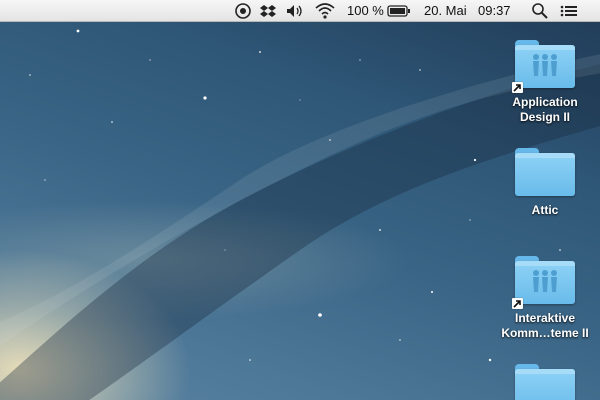 Image resolution: width=600 pixels, height=400 pixels. I want to click on desktop-icon-application-design: Application Design II, so click(545, 82).